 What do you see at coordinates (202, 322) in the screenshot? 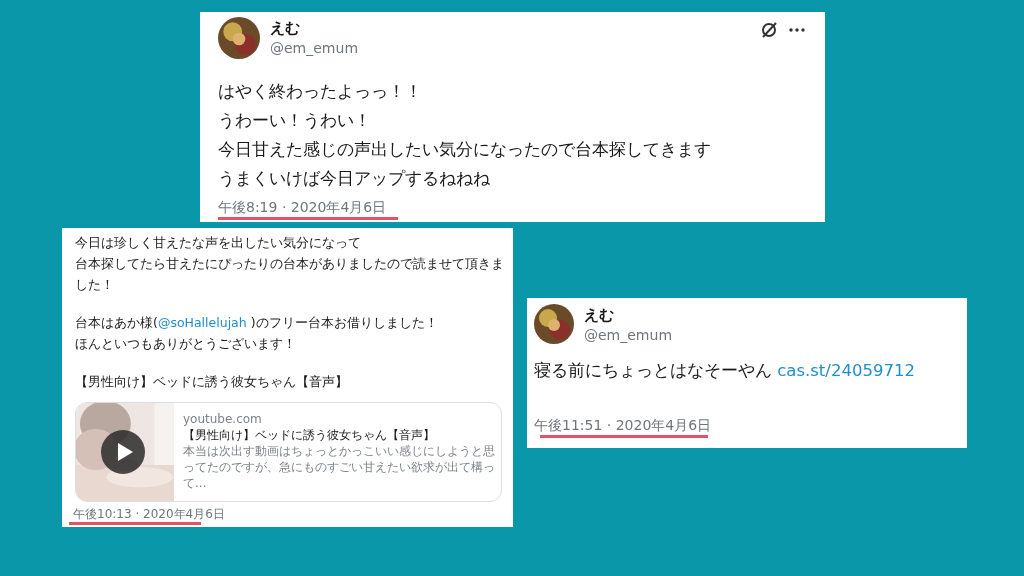
I see `link: @soHallelujah` at bounding box center [202, 322].